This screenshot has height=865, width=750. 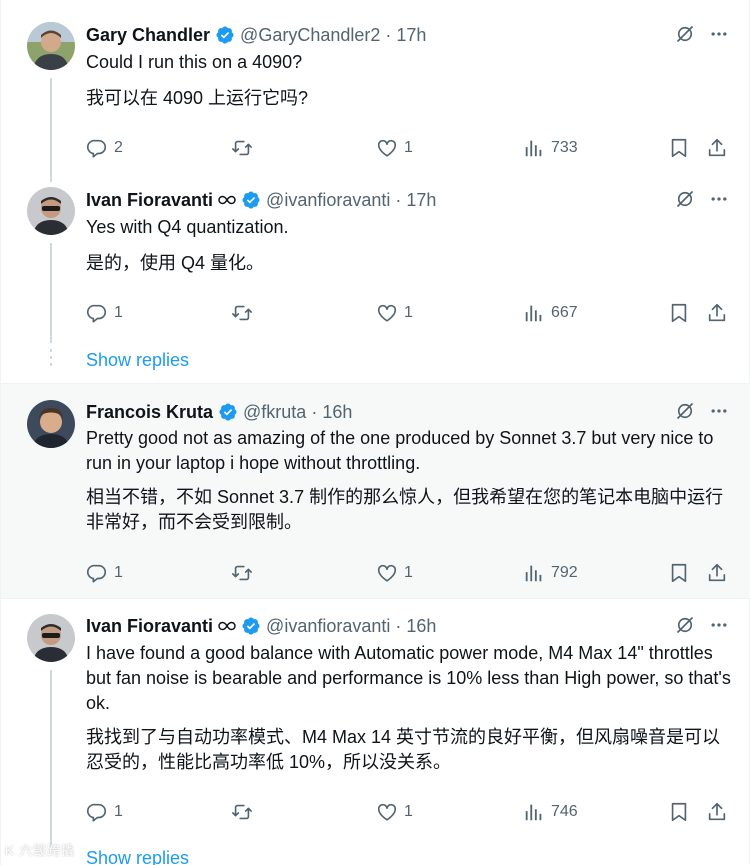 What do you see at coordinates (51, 359) in the screenshot?
I see `thread-dots` at bounding box center [51, 359].